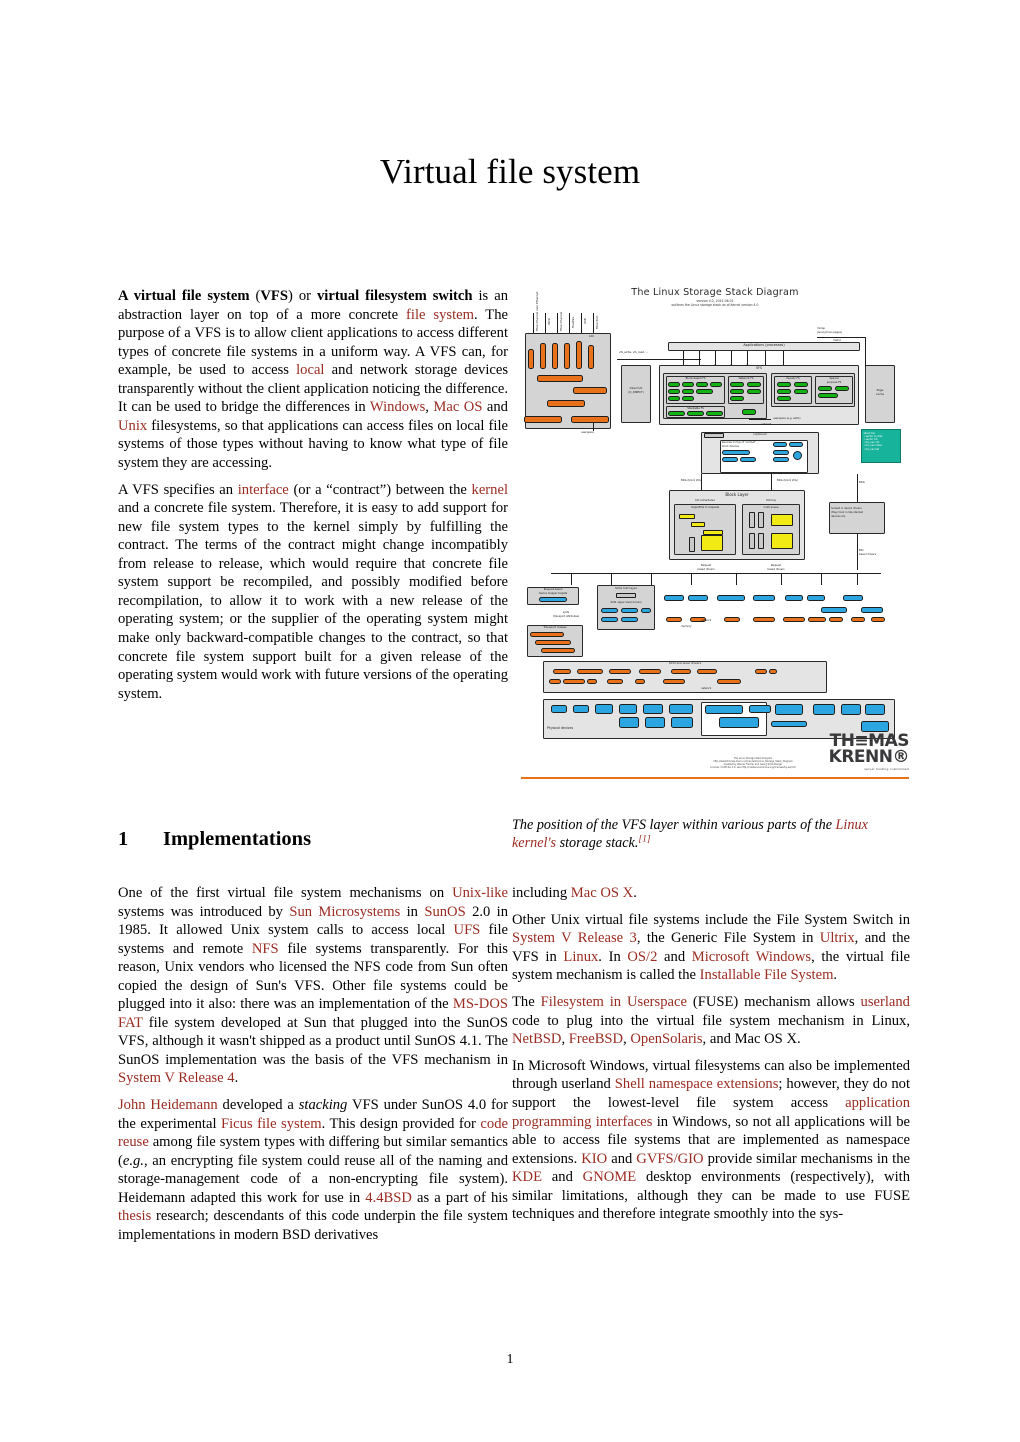  Describe the element at coordinates (134, 1216) in the screenshot. I see `link-thesis: thesis` at that location.